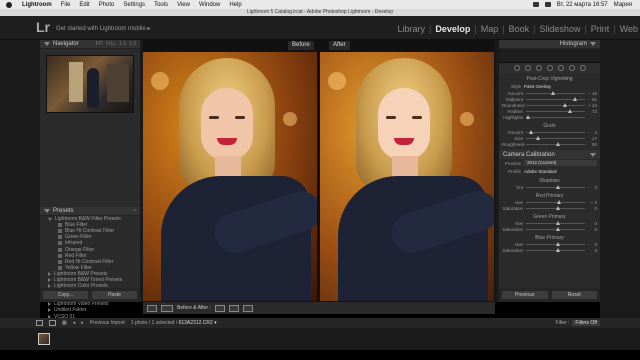 The width and height of the screenshot is (640, 360). Describe the element at coordinates (107, 323) in the screenshot. I see `filmstrip-source: Previous Import` at that location.